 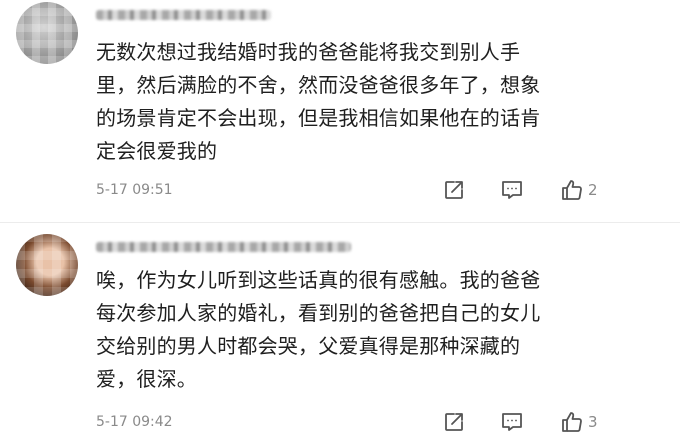 I want to click on like-button: 3, so click(x=579, y=422).